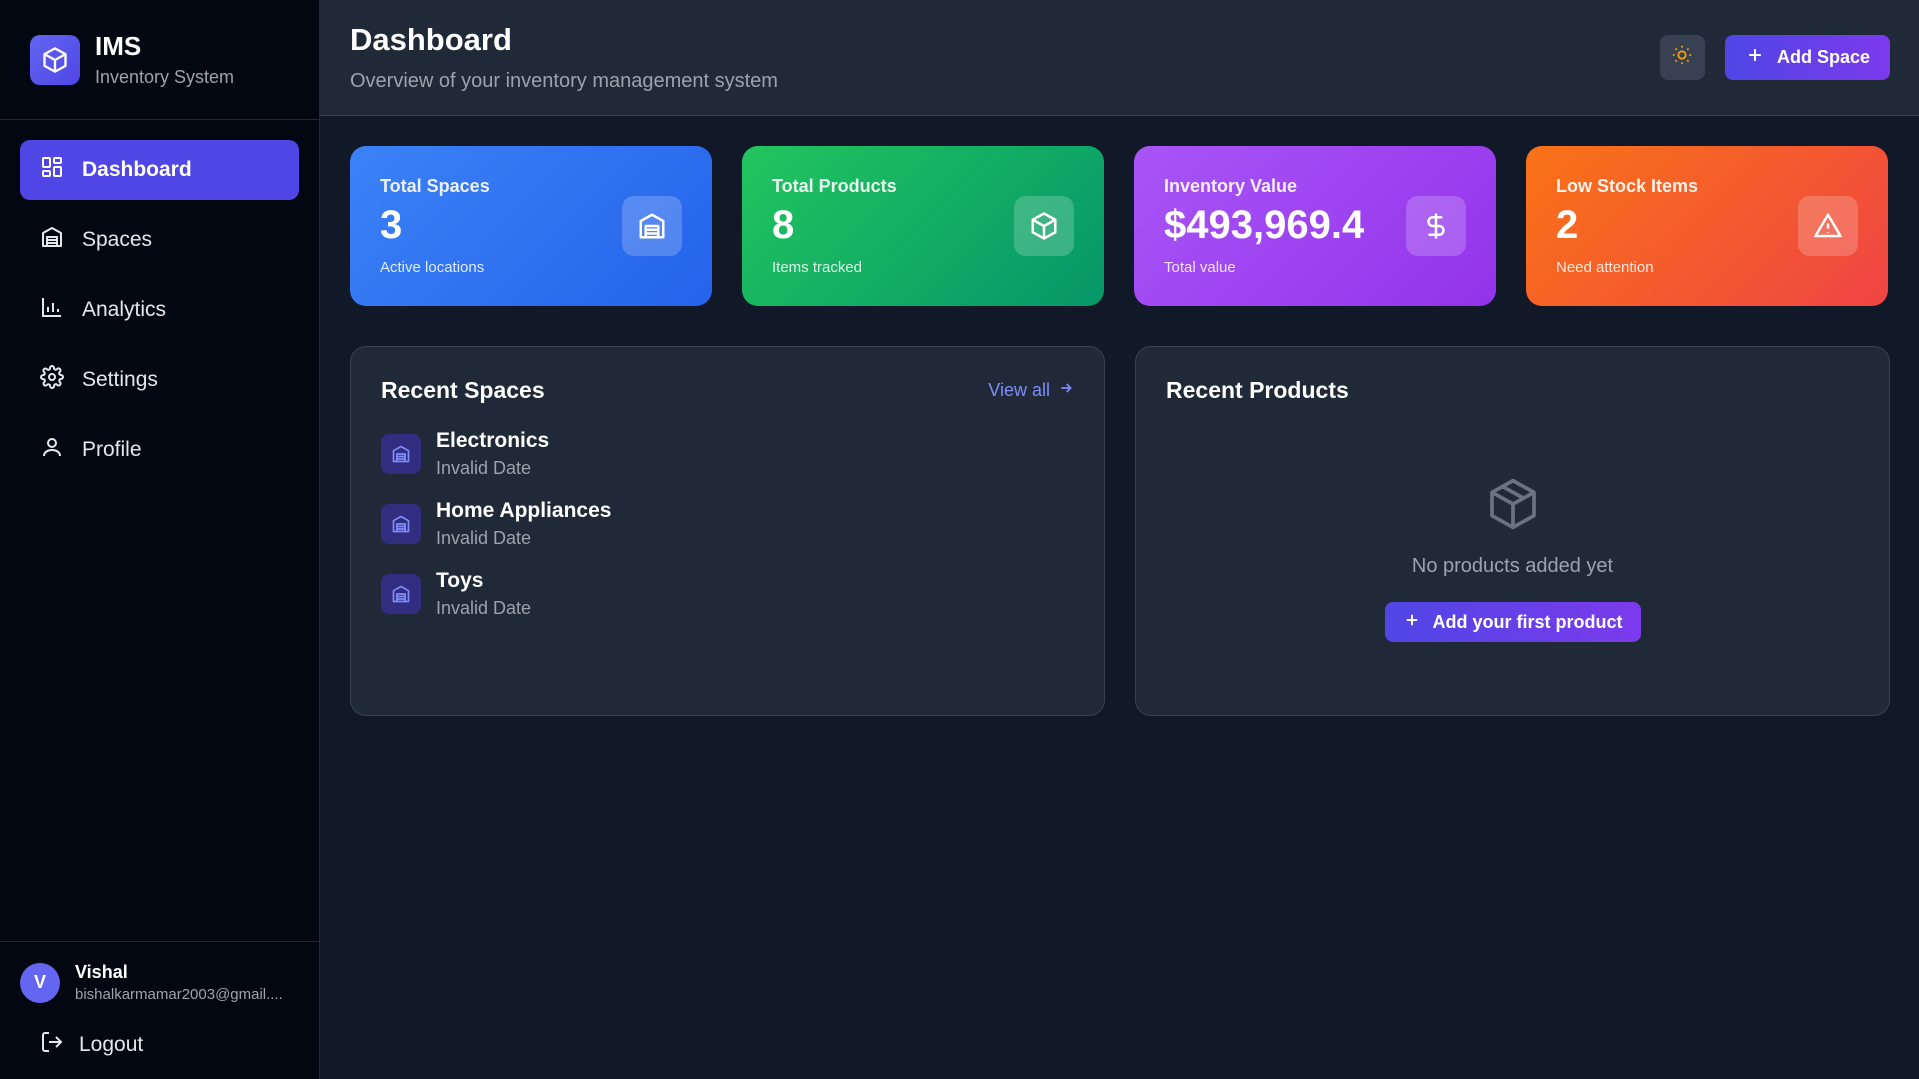  Describe the element at coordinates (159, 1045) in the screenshot. I see `logout-button: Logout` at that location.